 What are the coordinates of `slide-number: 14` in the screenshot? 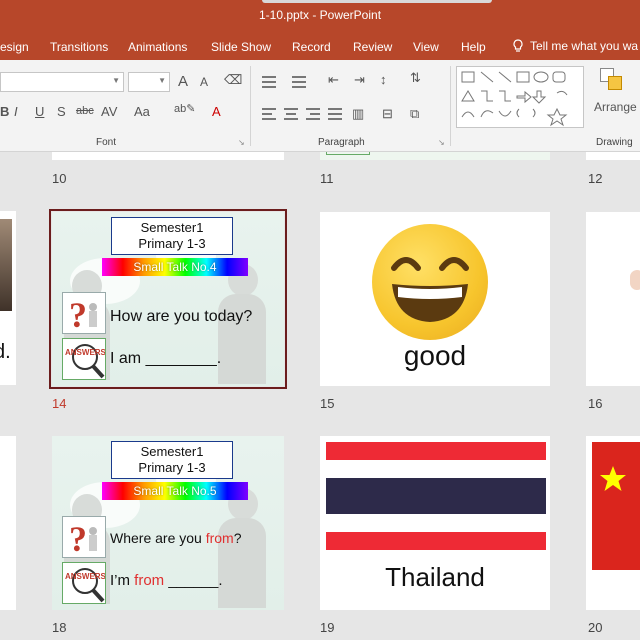 It's located at (59, 403).